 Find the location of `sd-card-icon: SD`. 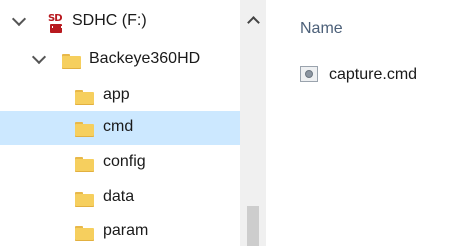

sd-card-icon: SD is located at coordinates (56, 23).